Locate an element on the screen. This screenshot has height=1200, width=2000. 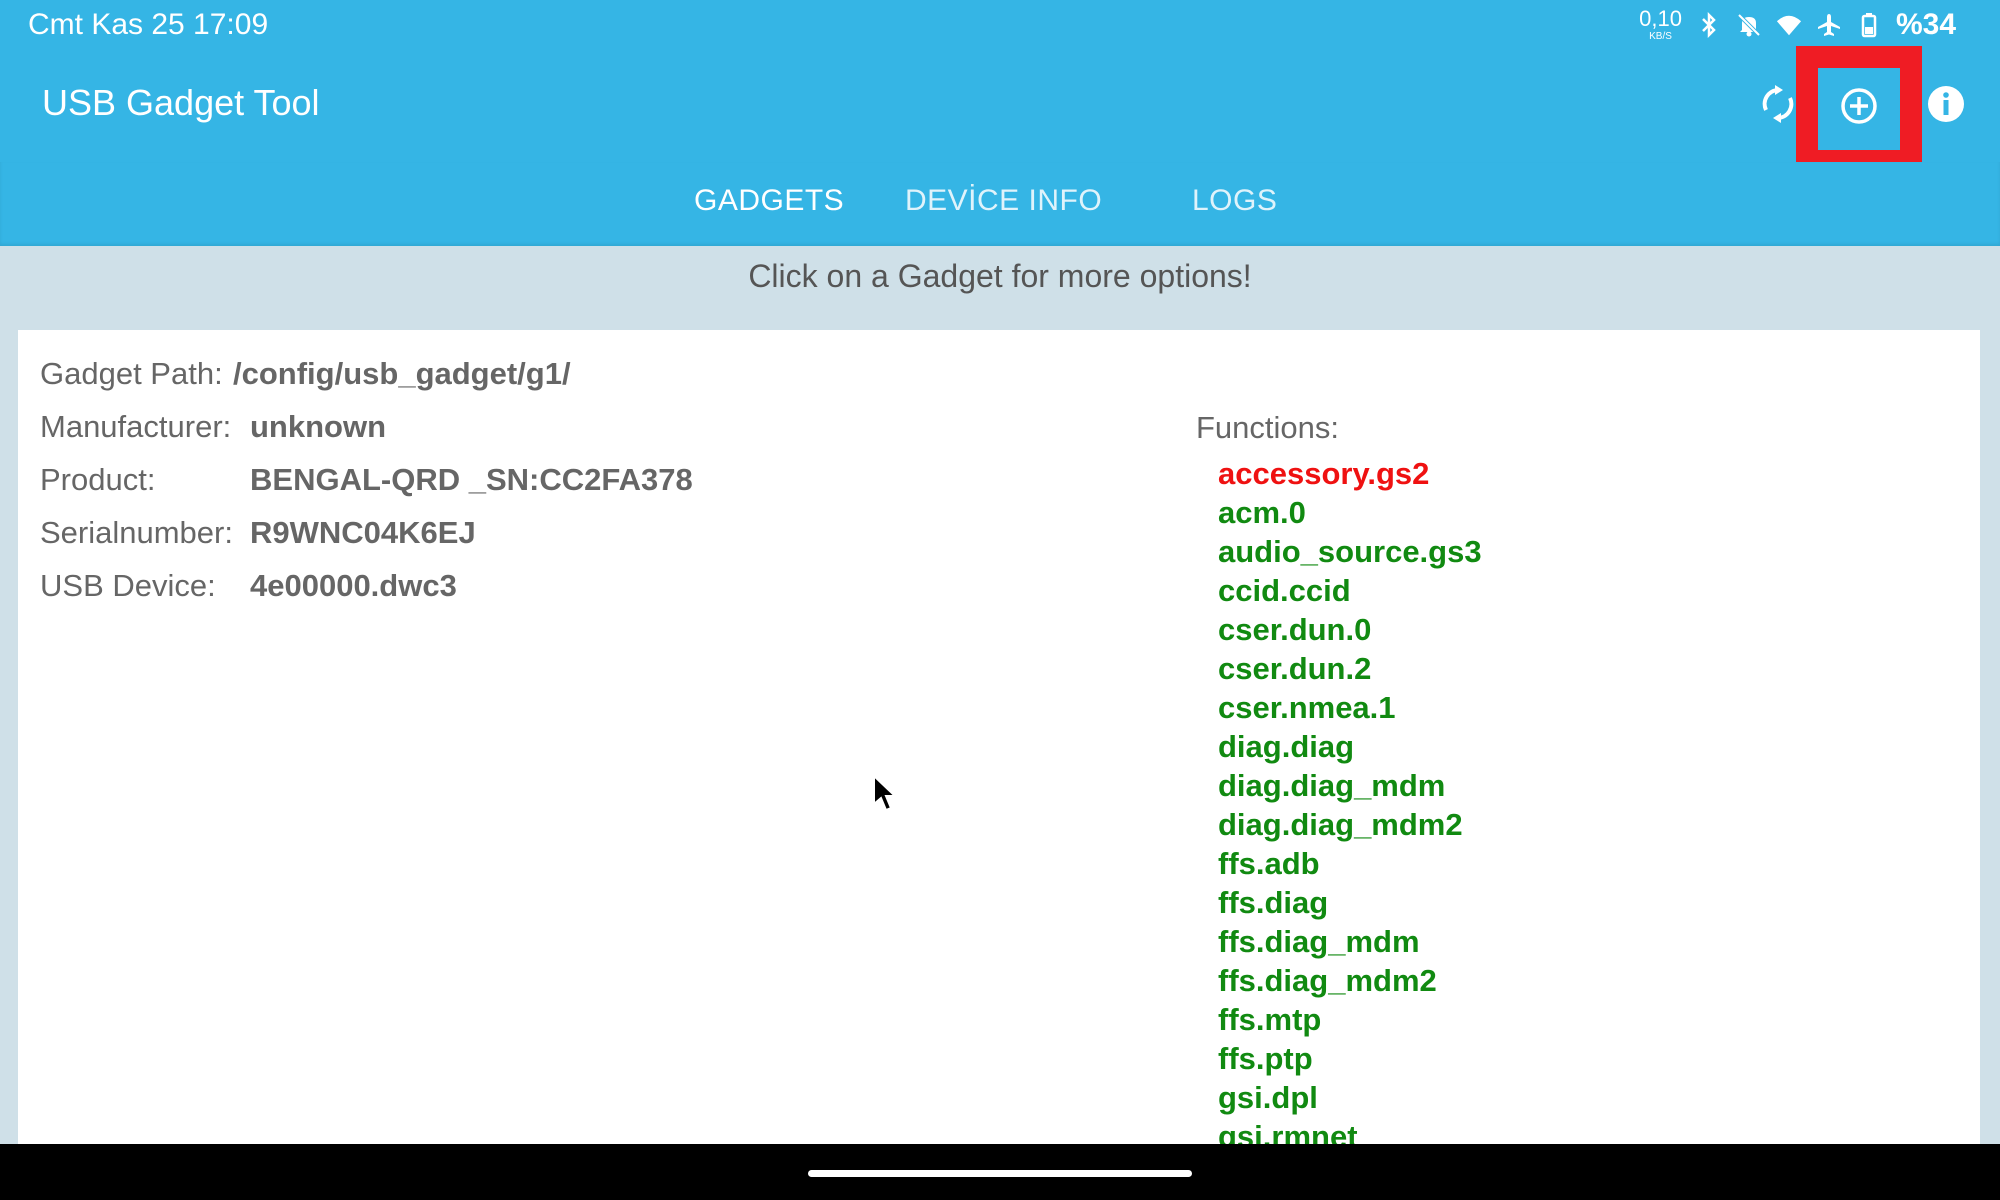
add-circle-icon is located at coordinates (1859, 106).